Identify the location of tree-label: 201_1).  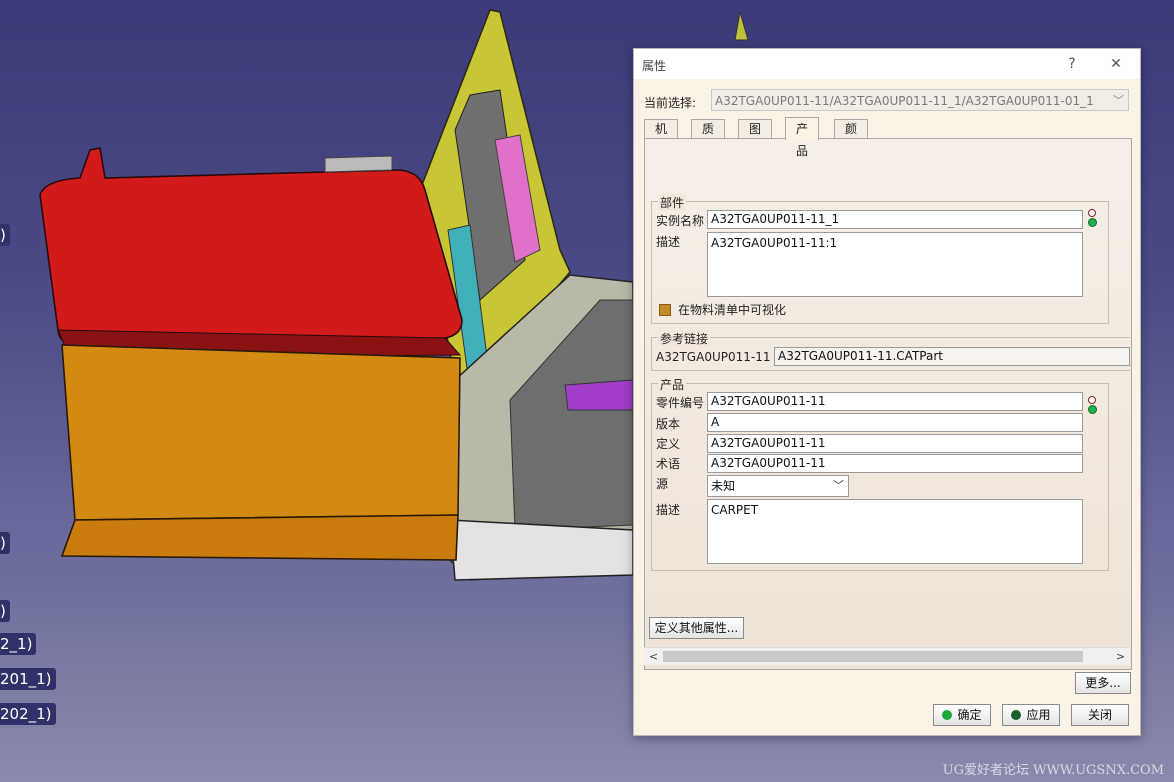
(28, 679).